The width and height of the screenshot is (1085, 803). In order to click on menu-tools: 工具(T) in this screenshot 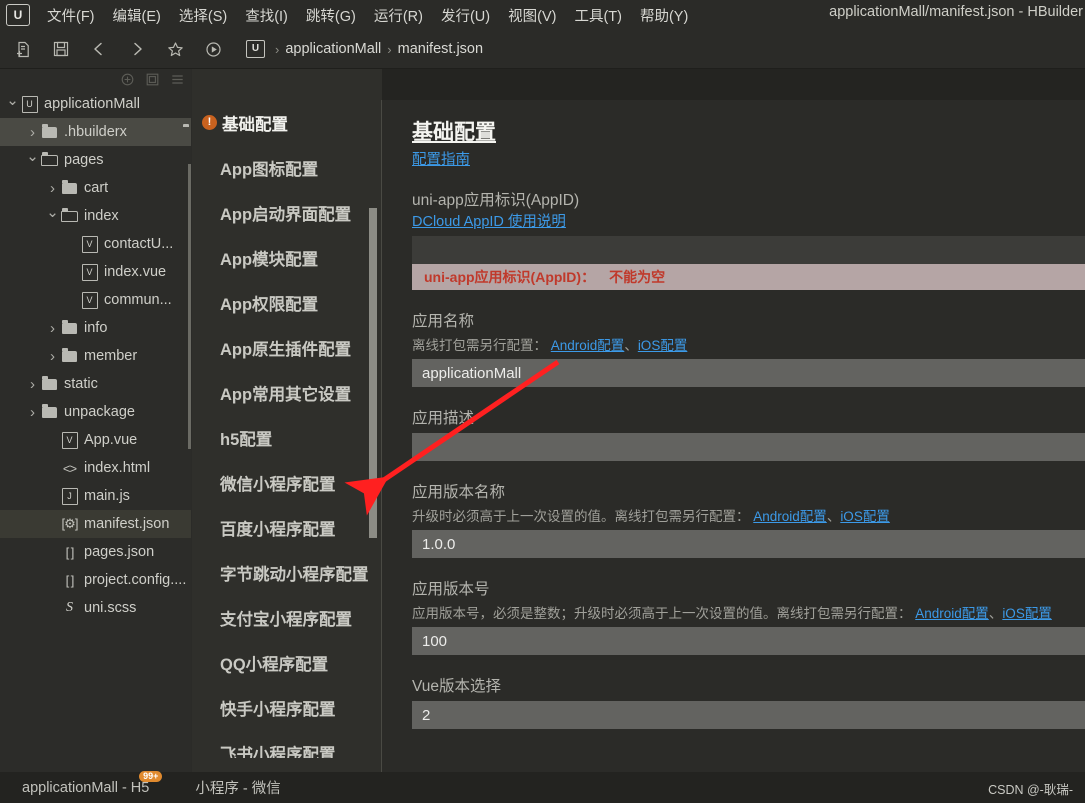, I will do `click(598, 15)`.